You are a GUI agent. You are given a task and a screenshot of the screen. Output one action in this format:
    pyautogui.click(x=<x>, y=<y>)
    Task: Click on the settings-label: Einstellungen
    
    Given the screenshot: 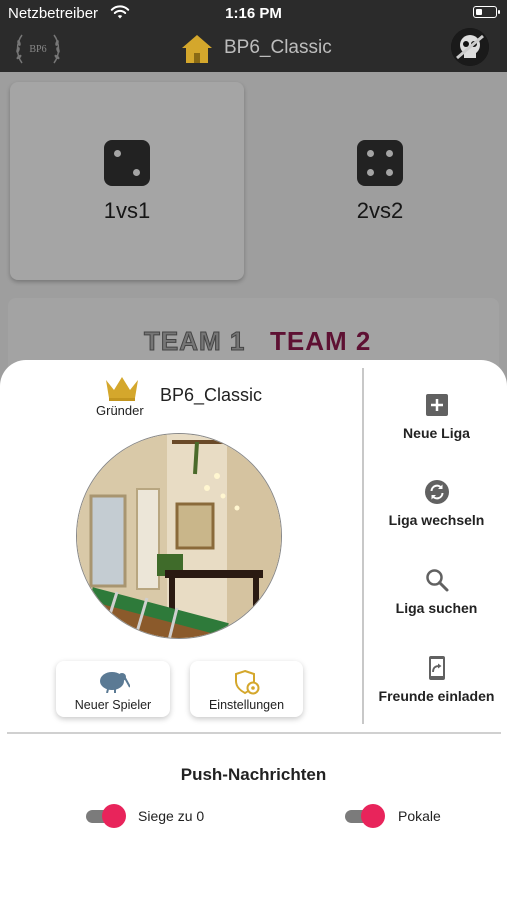 What is the action you would take?
    pyautogui.click(x=246, y=705)
    